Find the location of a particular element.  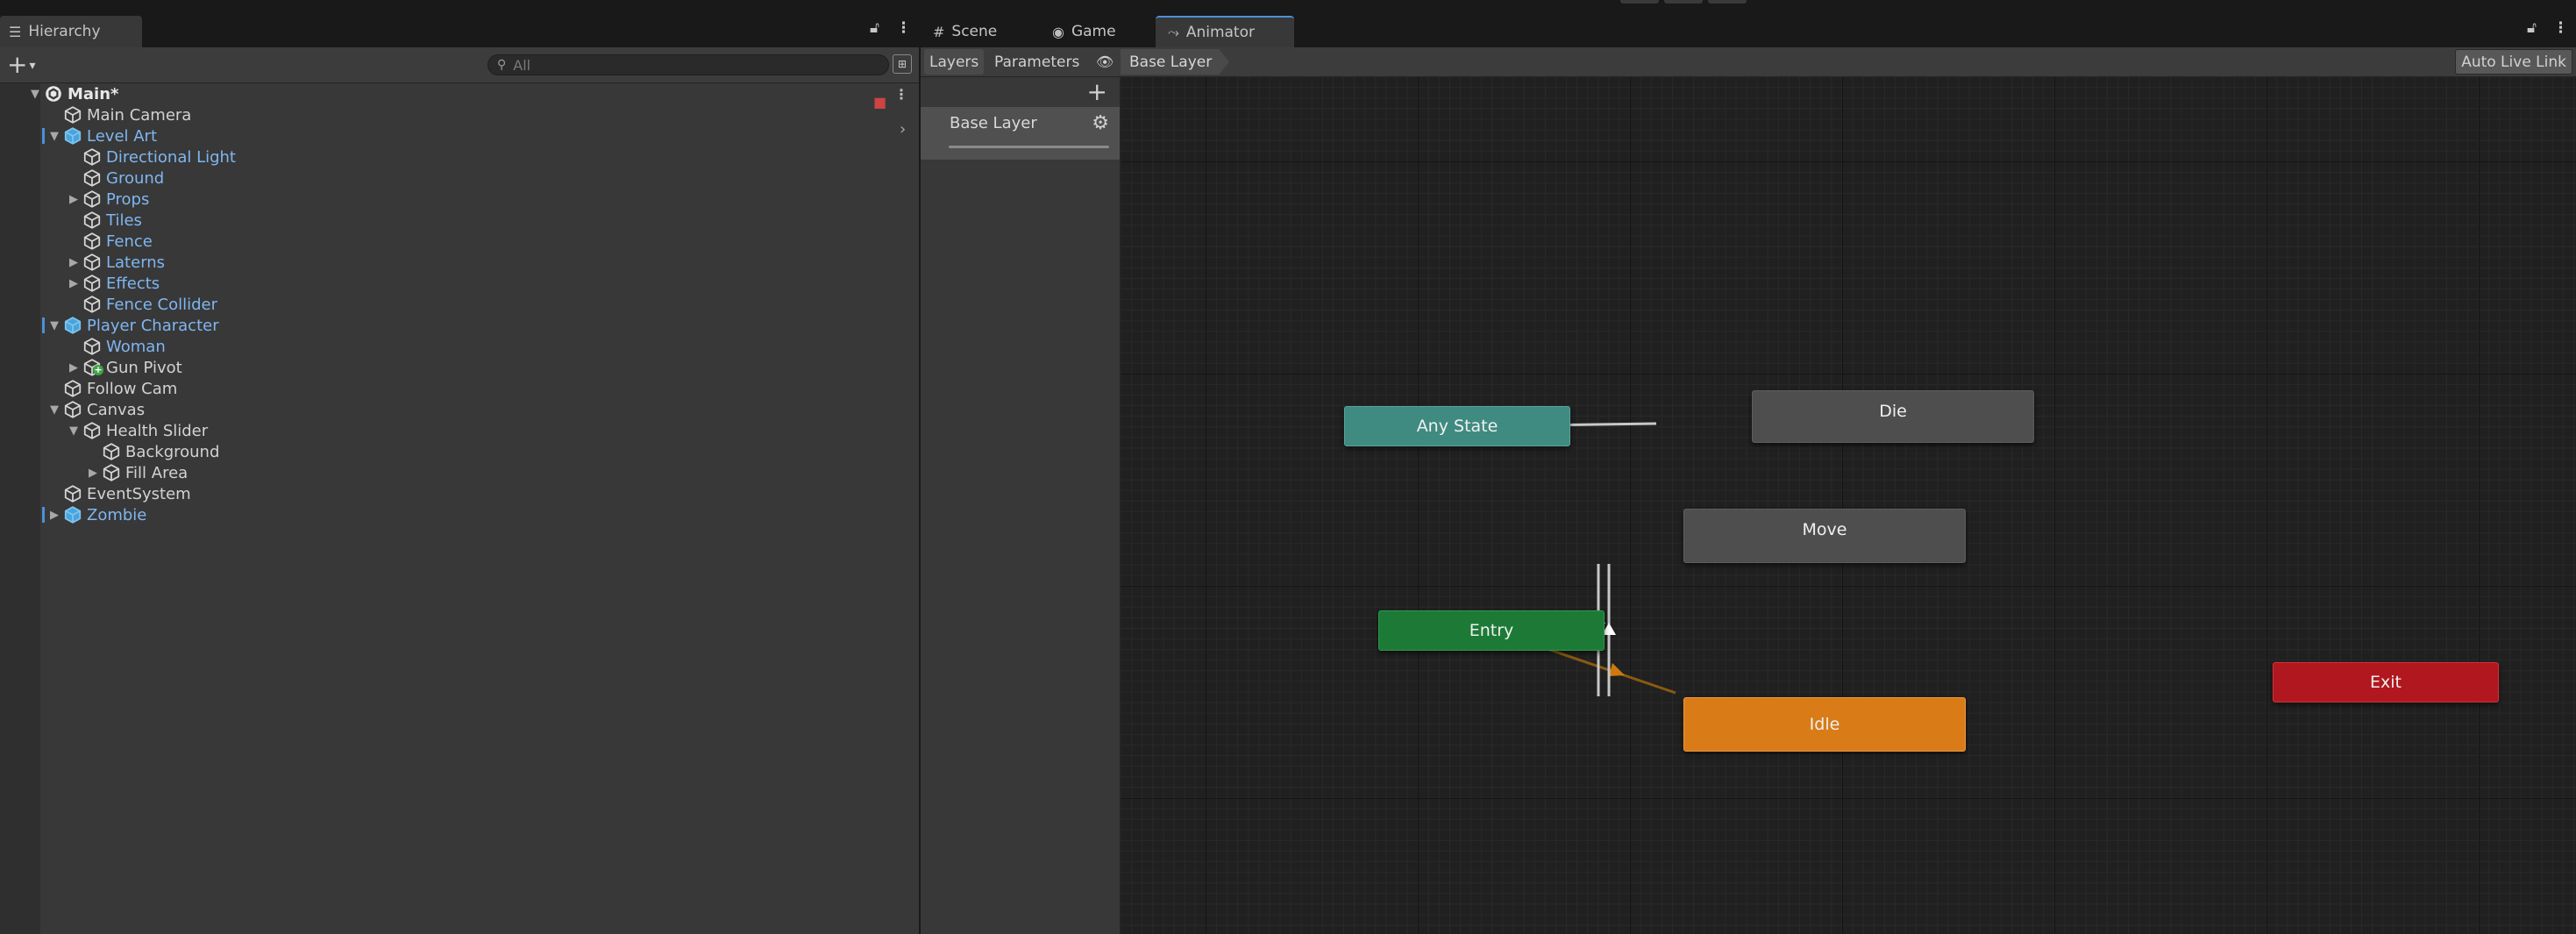

hierarchy-search-field: ⚲ All is located at coordinates (688, 64).